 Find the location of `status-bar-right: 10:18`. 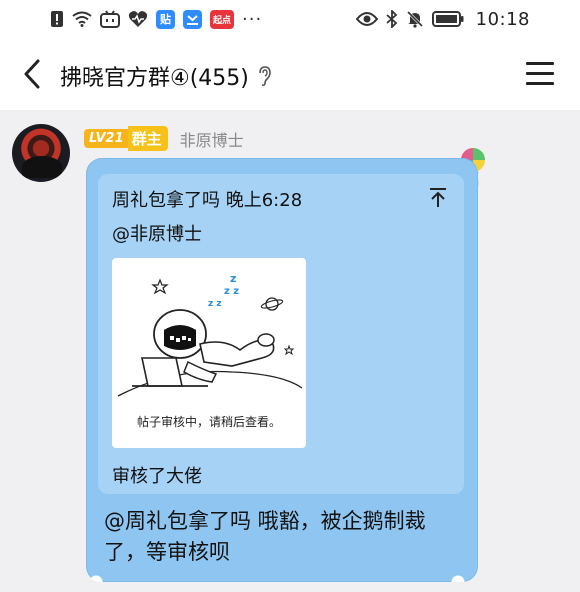

status-bar-right: 10:18 is located at coordinates (442, 19).